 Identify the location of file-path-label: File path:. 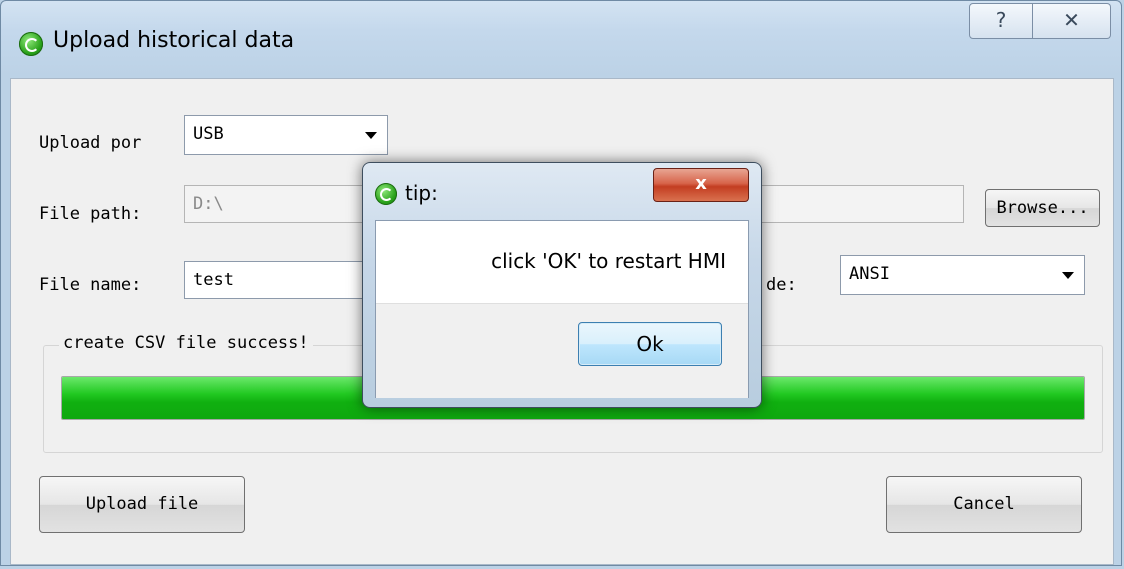
(90, 214).